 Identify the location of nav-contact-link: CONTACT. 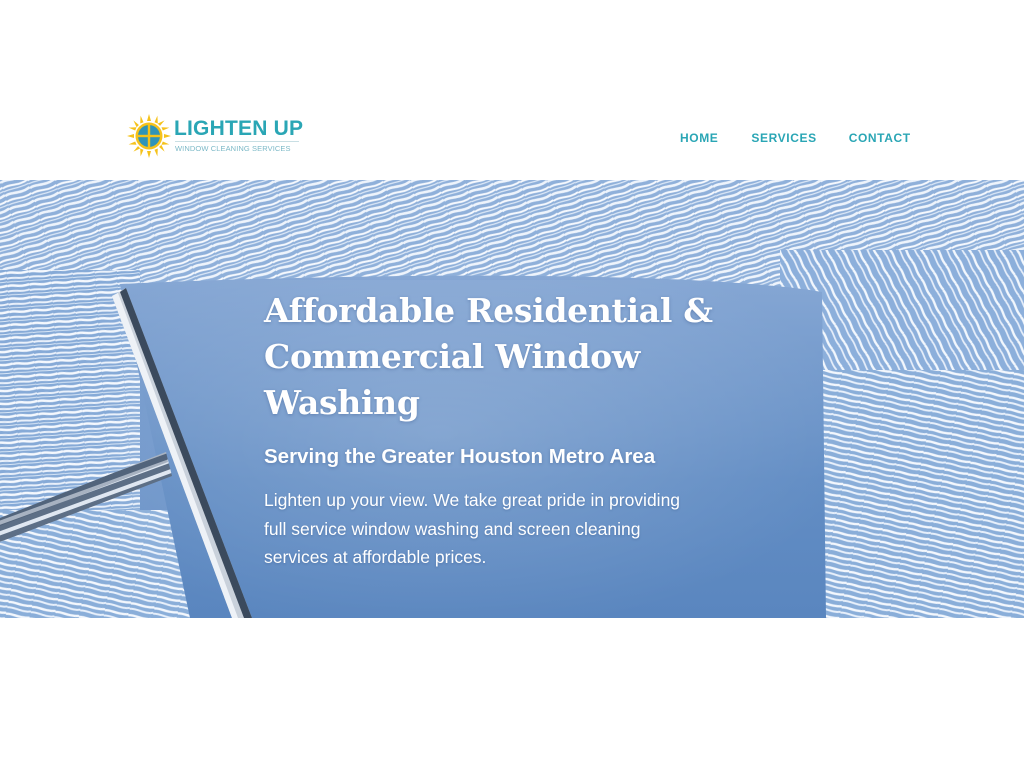
(880, 138).